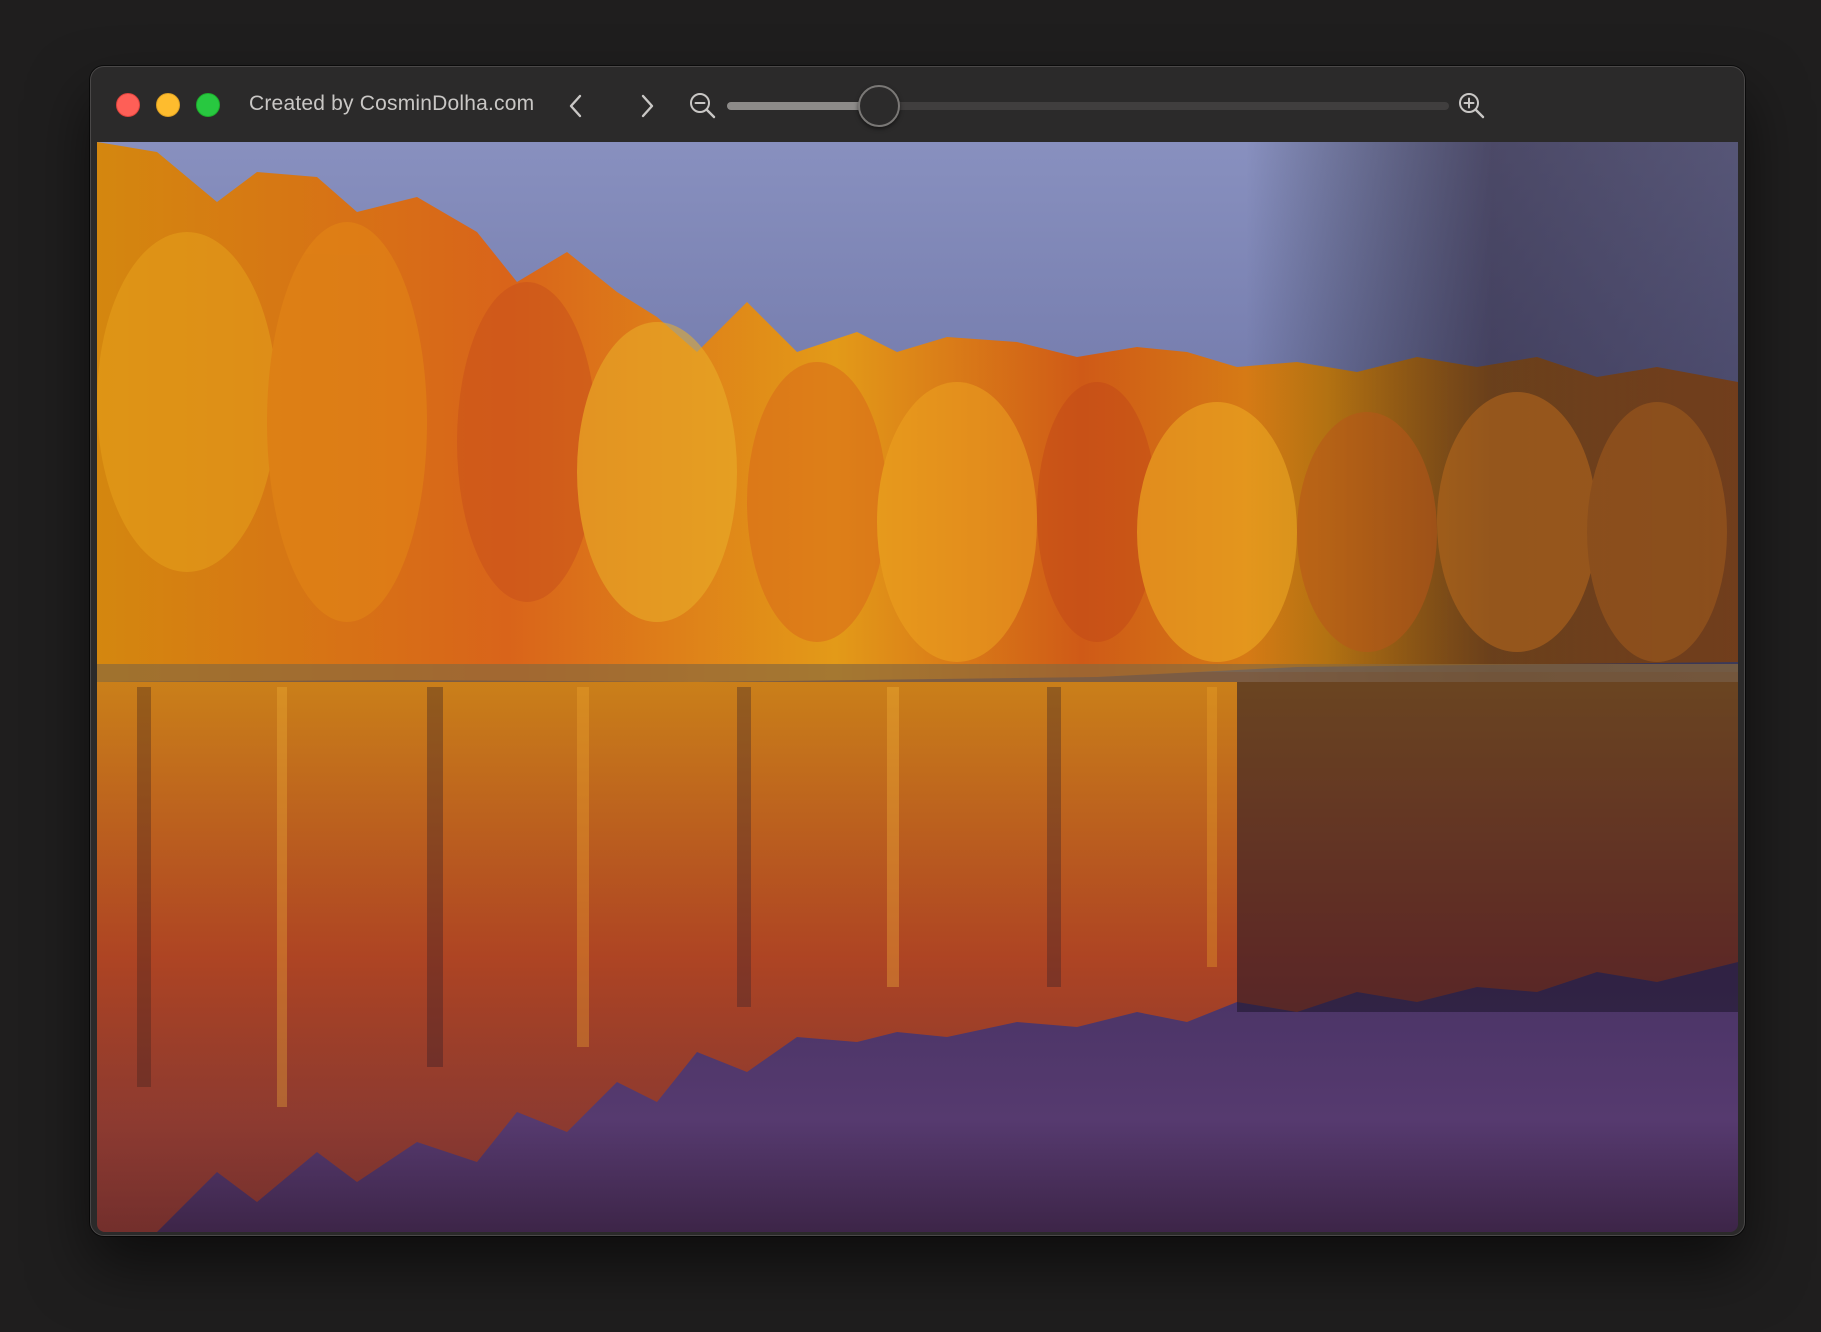 Image resolution: width=1821 pixels, height=1332 pixels. What do you see at coordinates (1472, 106) in the screenshot?
I see `zoom-in-icon` at bounding box center [1472, 106].